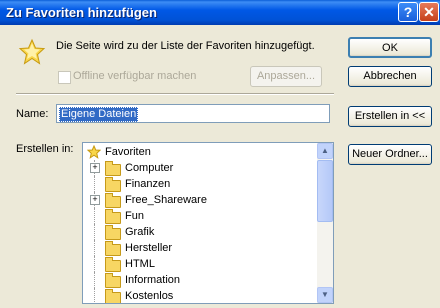 The width and height of the screenshot is (440, 308). Describe the element at coordinates (81, 12) in the screenshot. I see `window-title: Zu Favoriten hinzufügen` at that location.